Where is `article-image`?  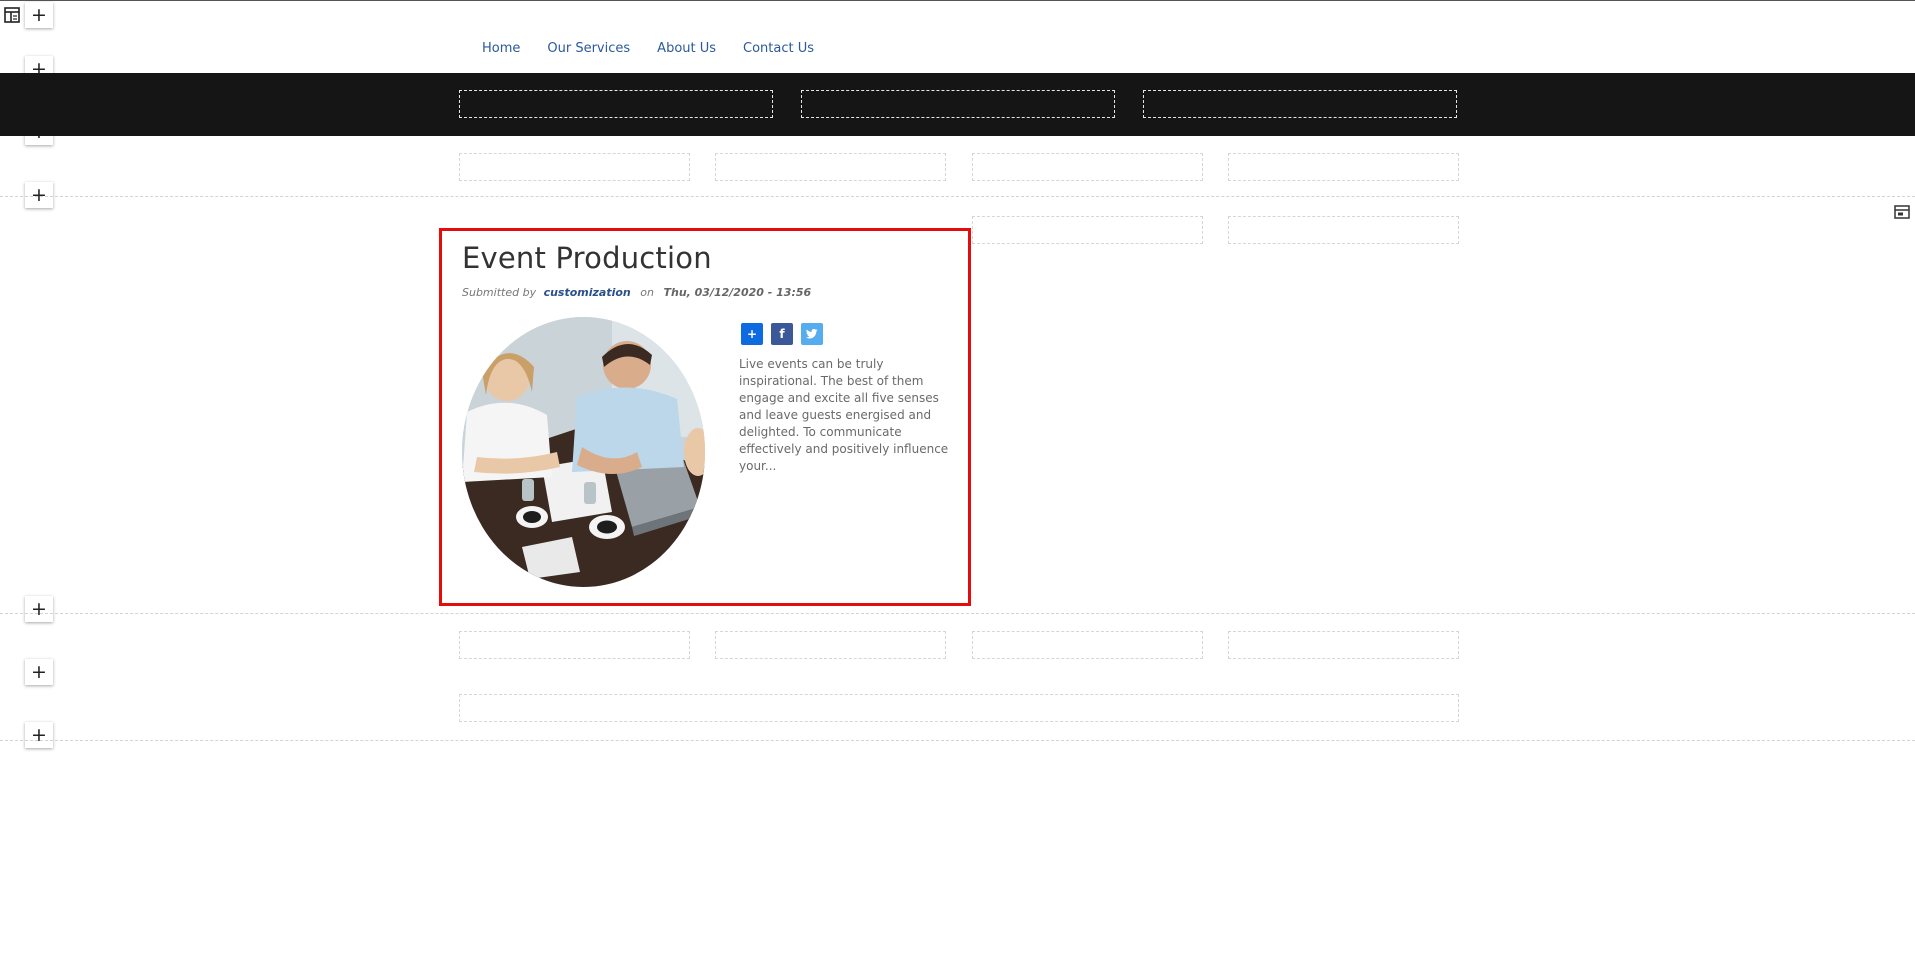 article-image is located at coordinates (583, 452).